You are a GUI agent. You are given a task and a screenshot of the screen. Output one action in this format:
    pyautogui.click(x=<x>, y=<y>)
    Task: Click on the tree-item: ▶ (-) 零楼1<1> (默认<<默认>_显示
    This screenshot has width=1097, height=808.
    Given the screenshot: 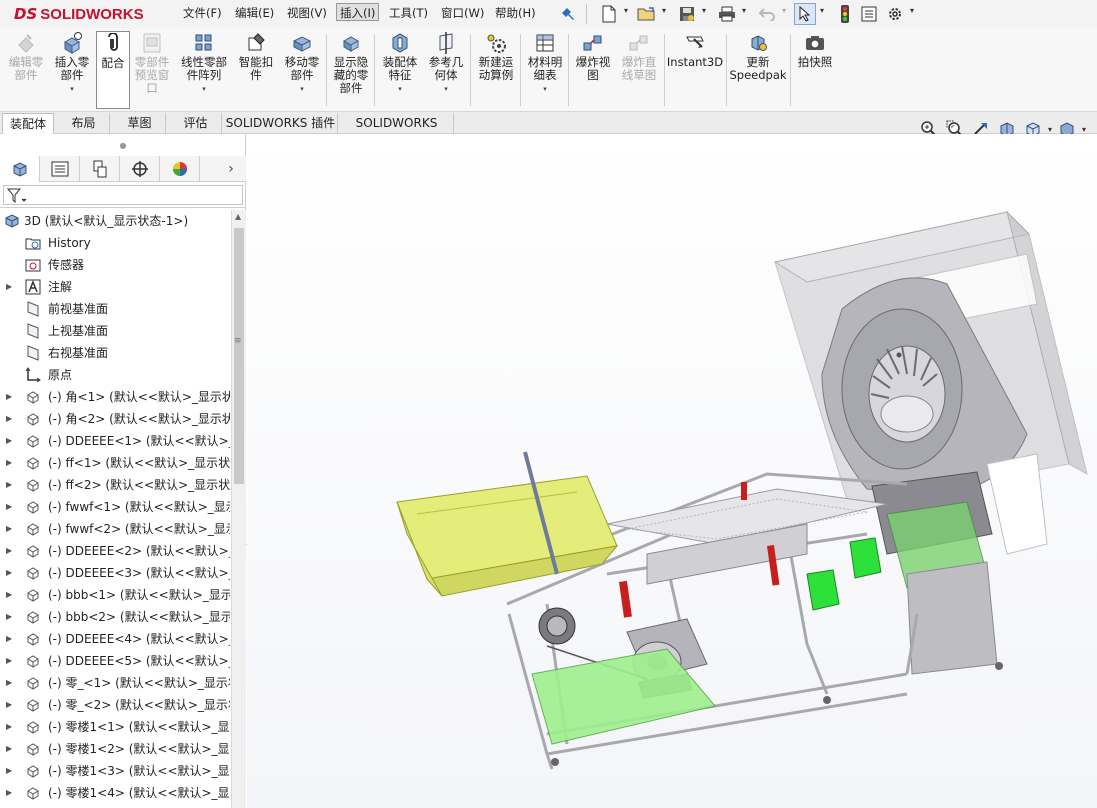 What is the action you would take?
    pyautogui.click(x=115, y=727)
    